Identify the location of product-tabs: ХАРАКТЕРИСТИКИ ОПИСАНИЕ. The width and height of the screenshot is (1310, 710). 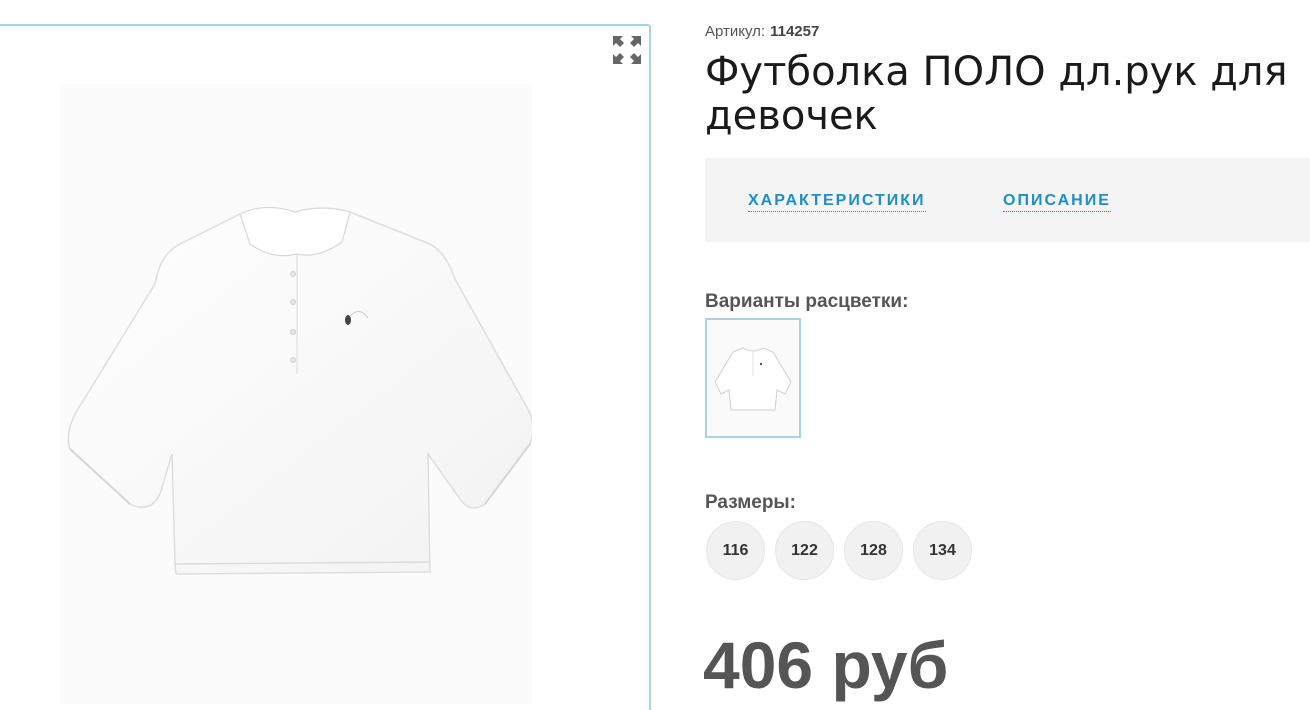
(1007, 200).